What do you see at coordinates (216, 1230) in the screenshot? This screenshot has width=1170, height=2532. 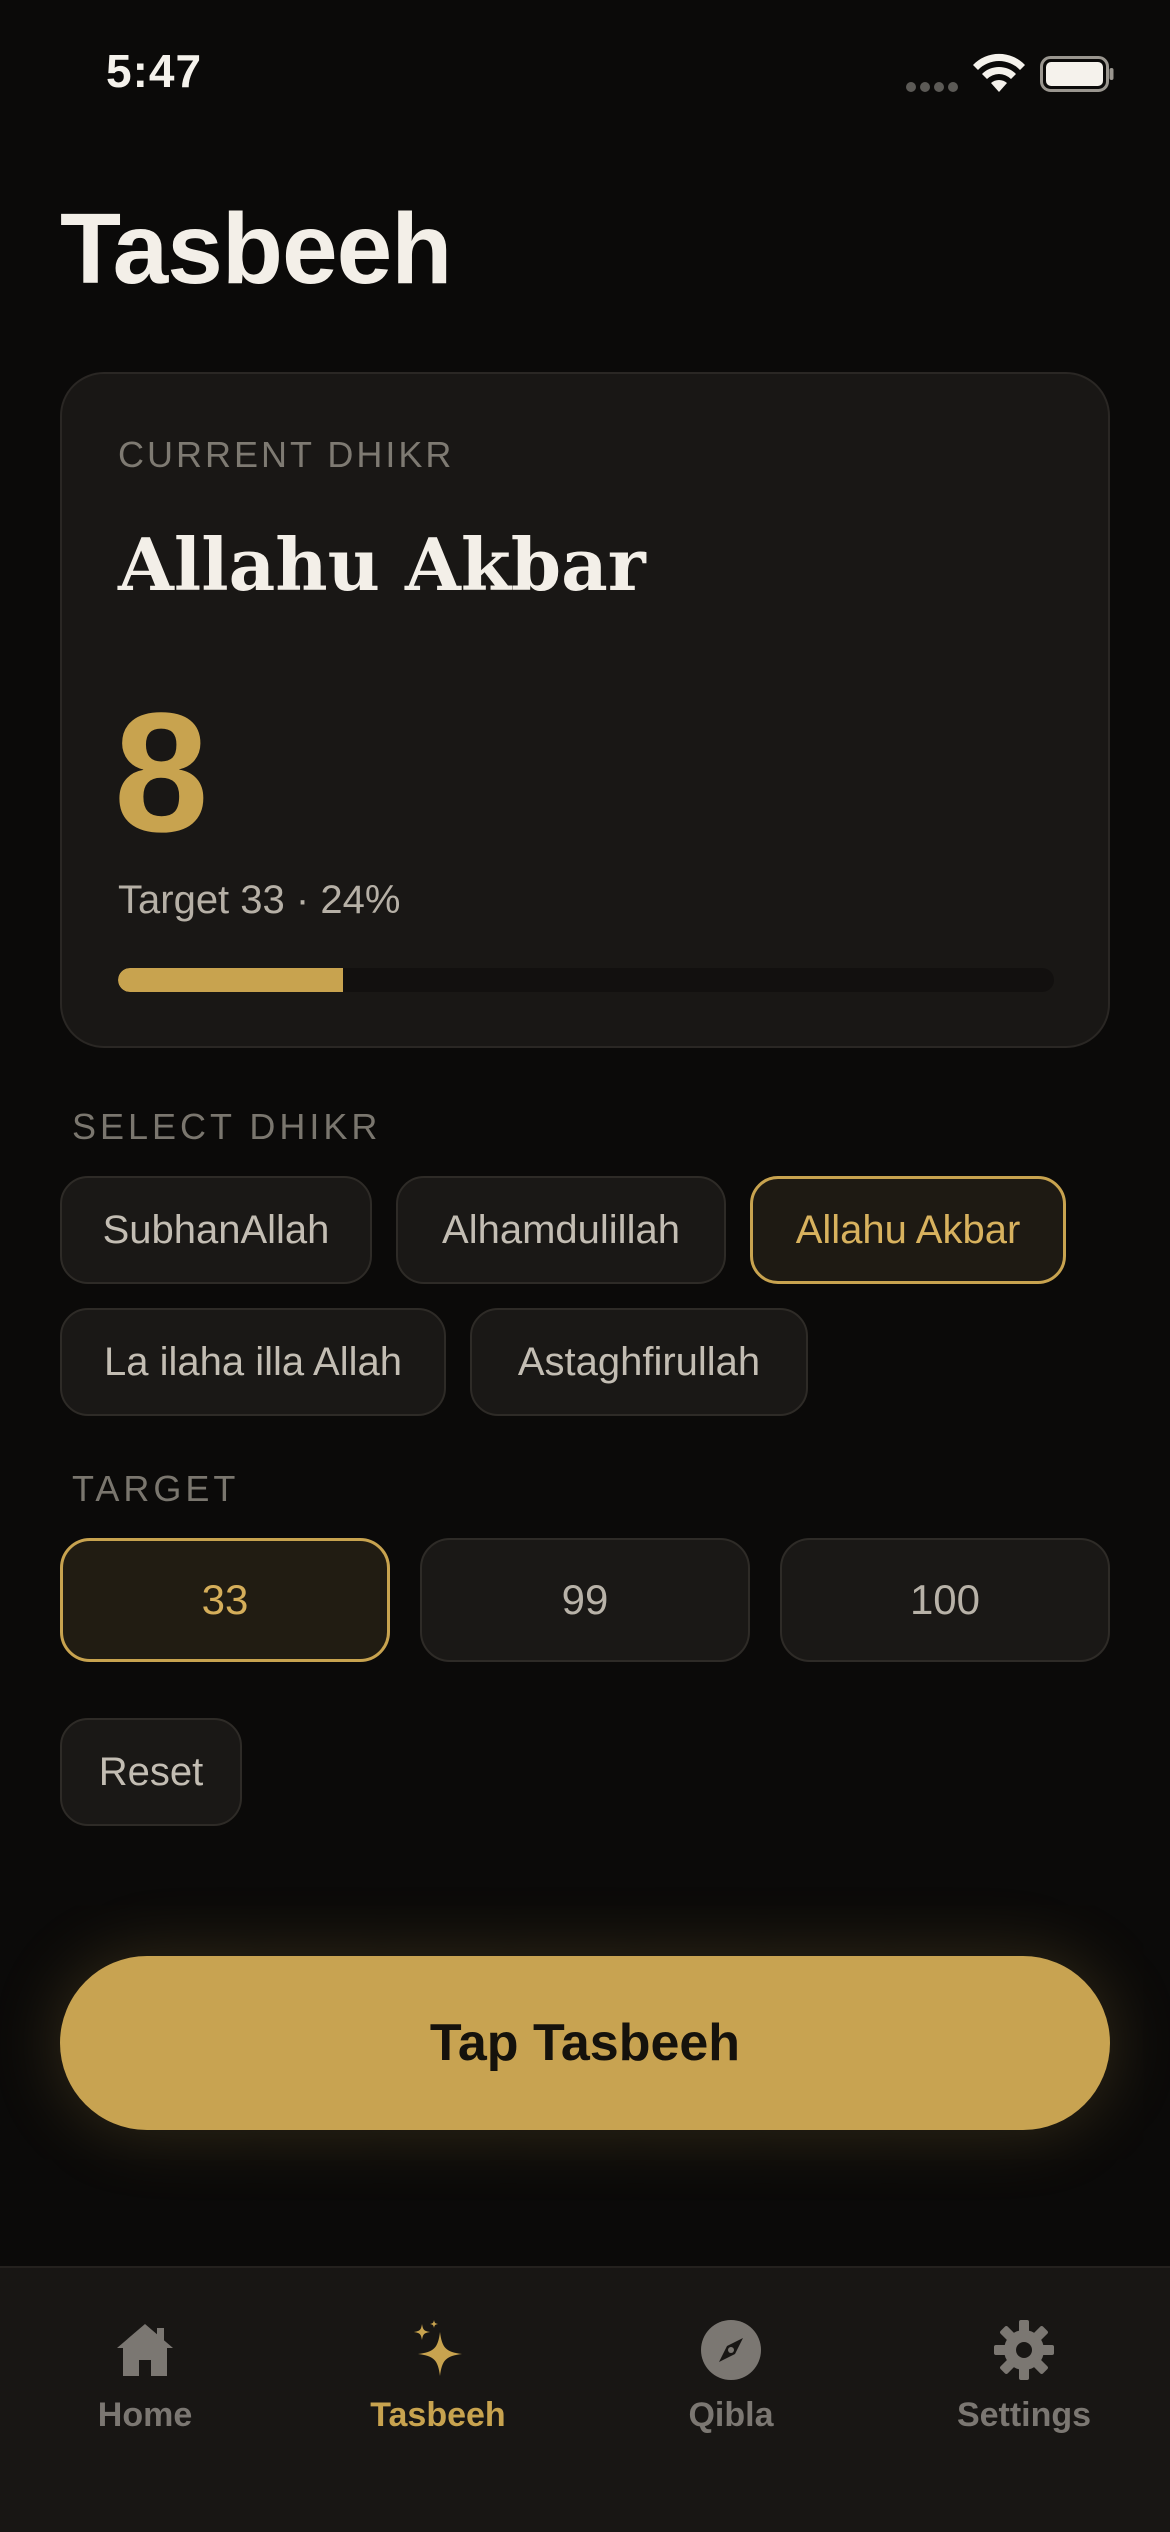 I see `dhikr-chip-subhanallah: SubhanAllah` at bounding box center [216, 1230].